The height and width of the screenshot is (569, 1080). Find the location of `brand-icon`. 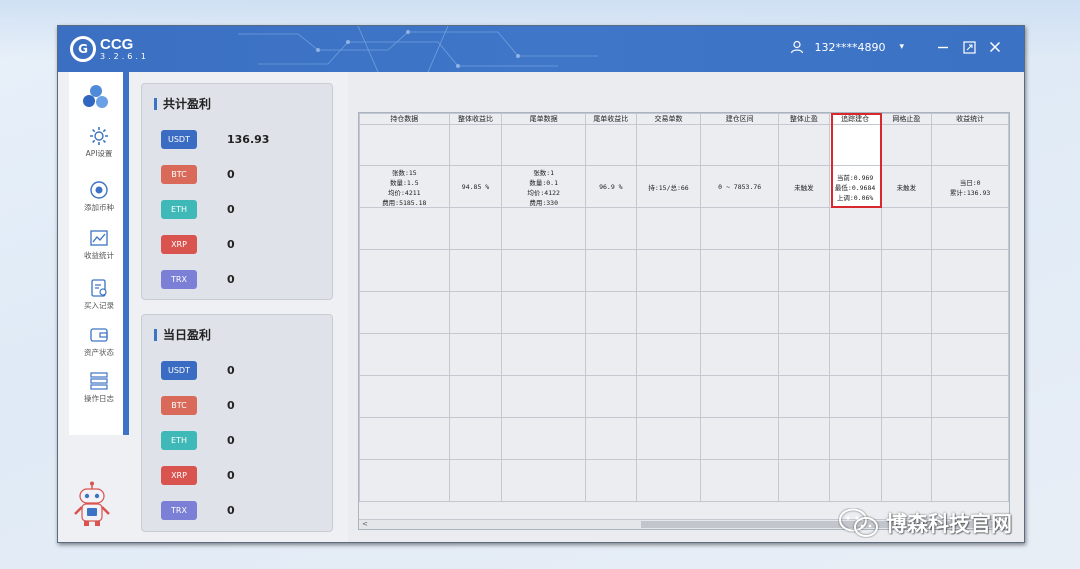

brand-icon is located at coordinates (95, 96).